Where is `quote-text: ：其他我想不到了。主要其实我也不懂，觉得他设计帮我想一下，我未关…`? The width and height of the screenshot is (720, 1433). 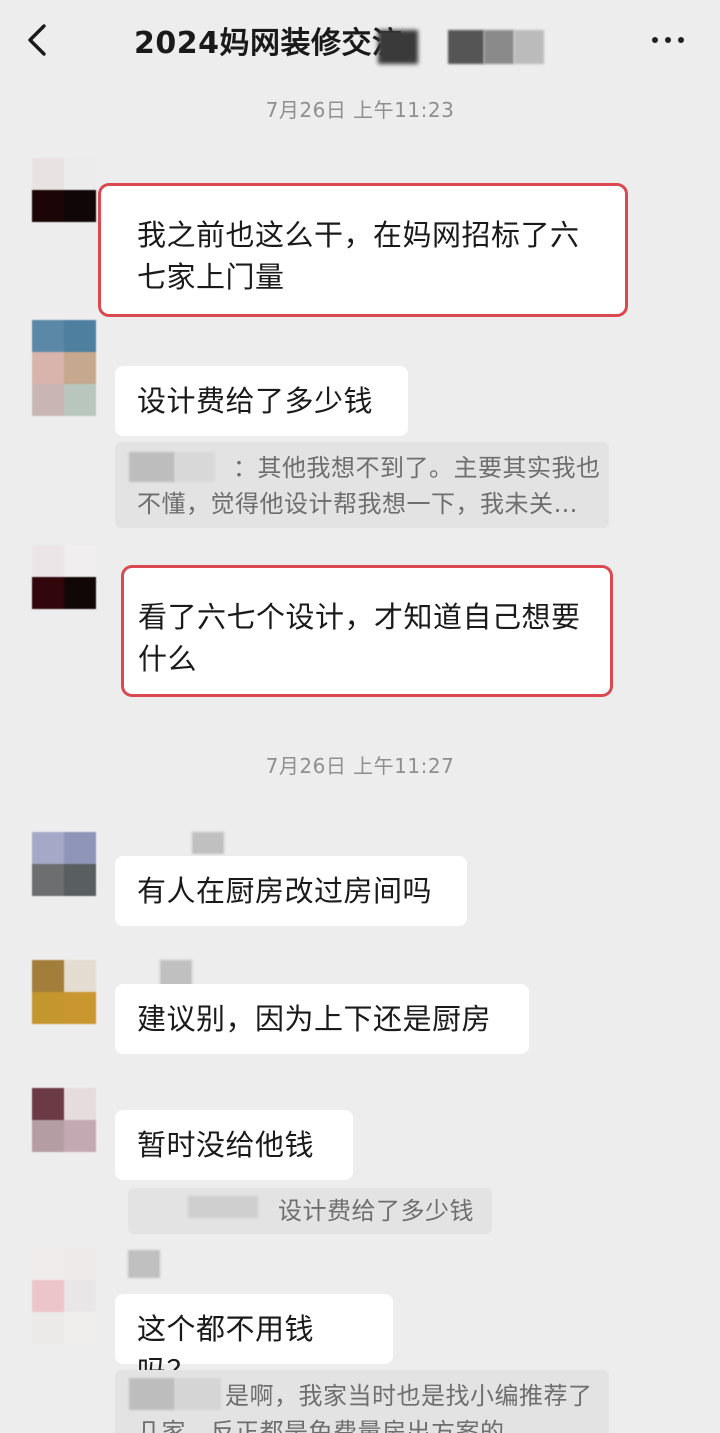
quote-text: ：其他我想不到了。主要其实我也不懂，觉得他设计帮我想一下，我未关… is located at coordinates (369, 486).